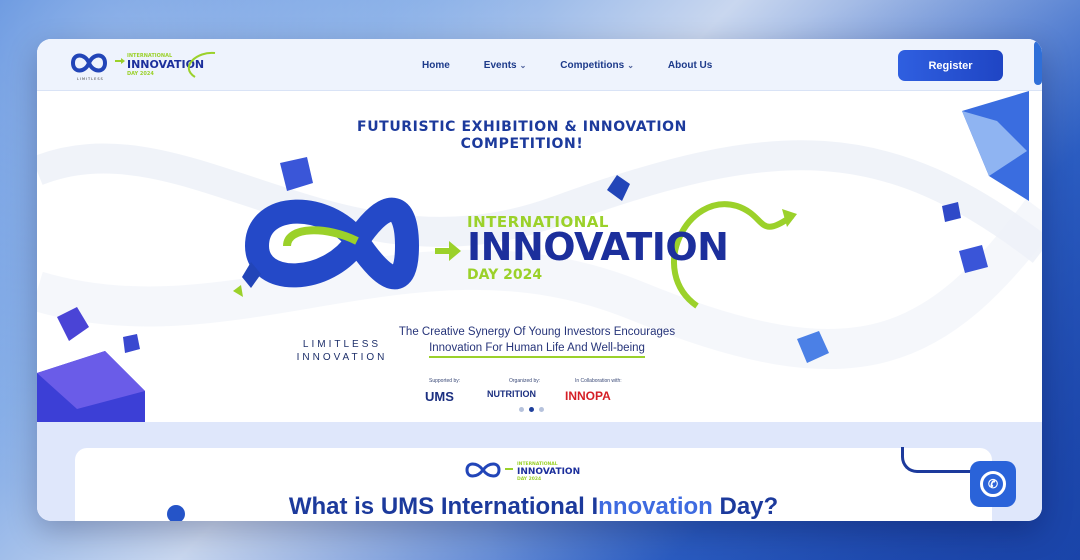 The image size is (1080, 560). I want to click on nav-competitions: Competitions ⌄, so click(597, 65).